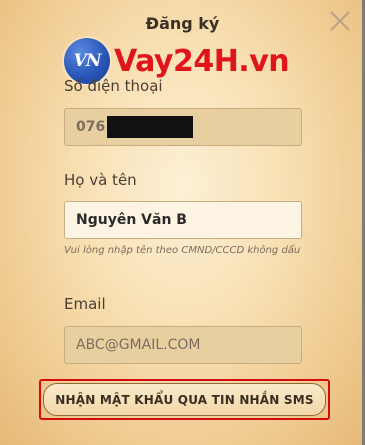 This screenshot has height=445, width=365. What do you see at coordinates (91, 127) in the screenshot?
I see `phone-value: 076` at bounding box center [91, 127].